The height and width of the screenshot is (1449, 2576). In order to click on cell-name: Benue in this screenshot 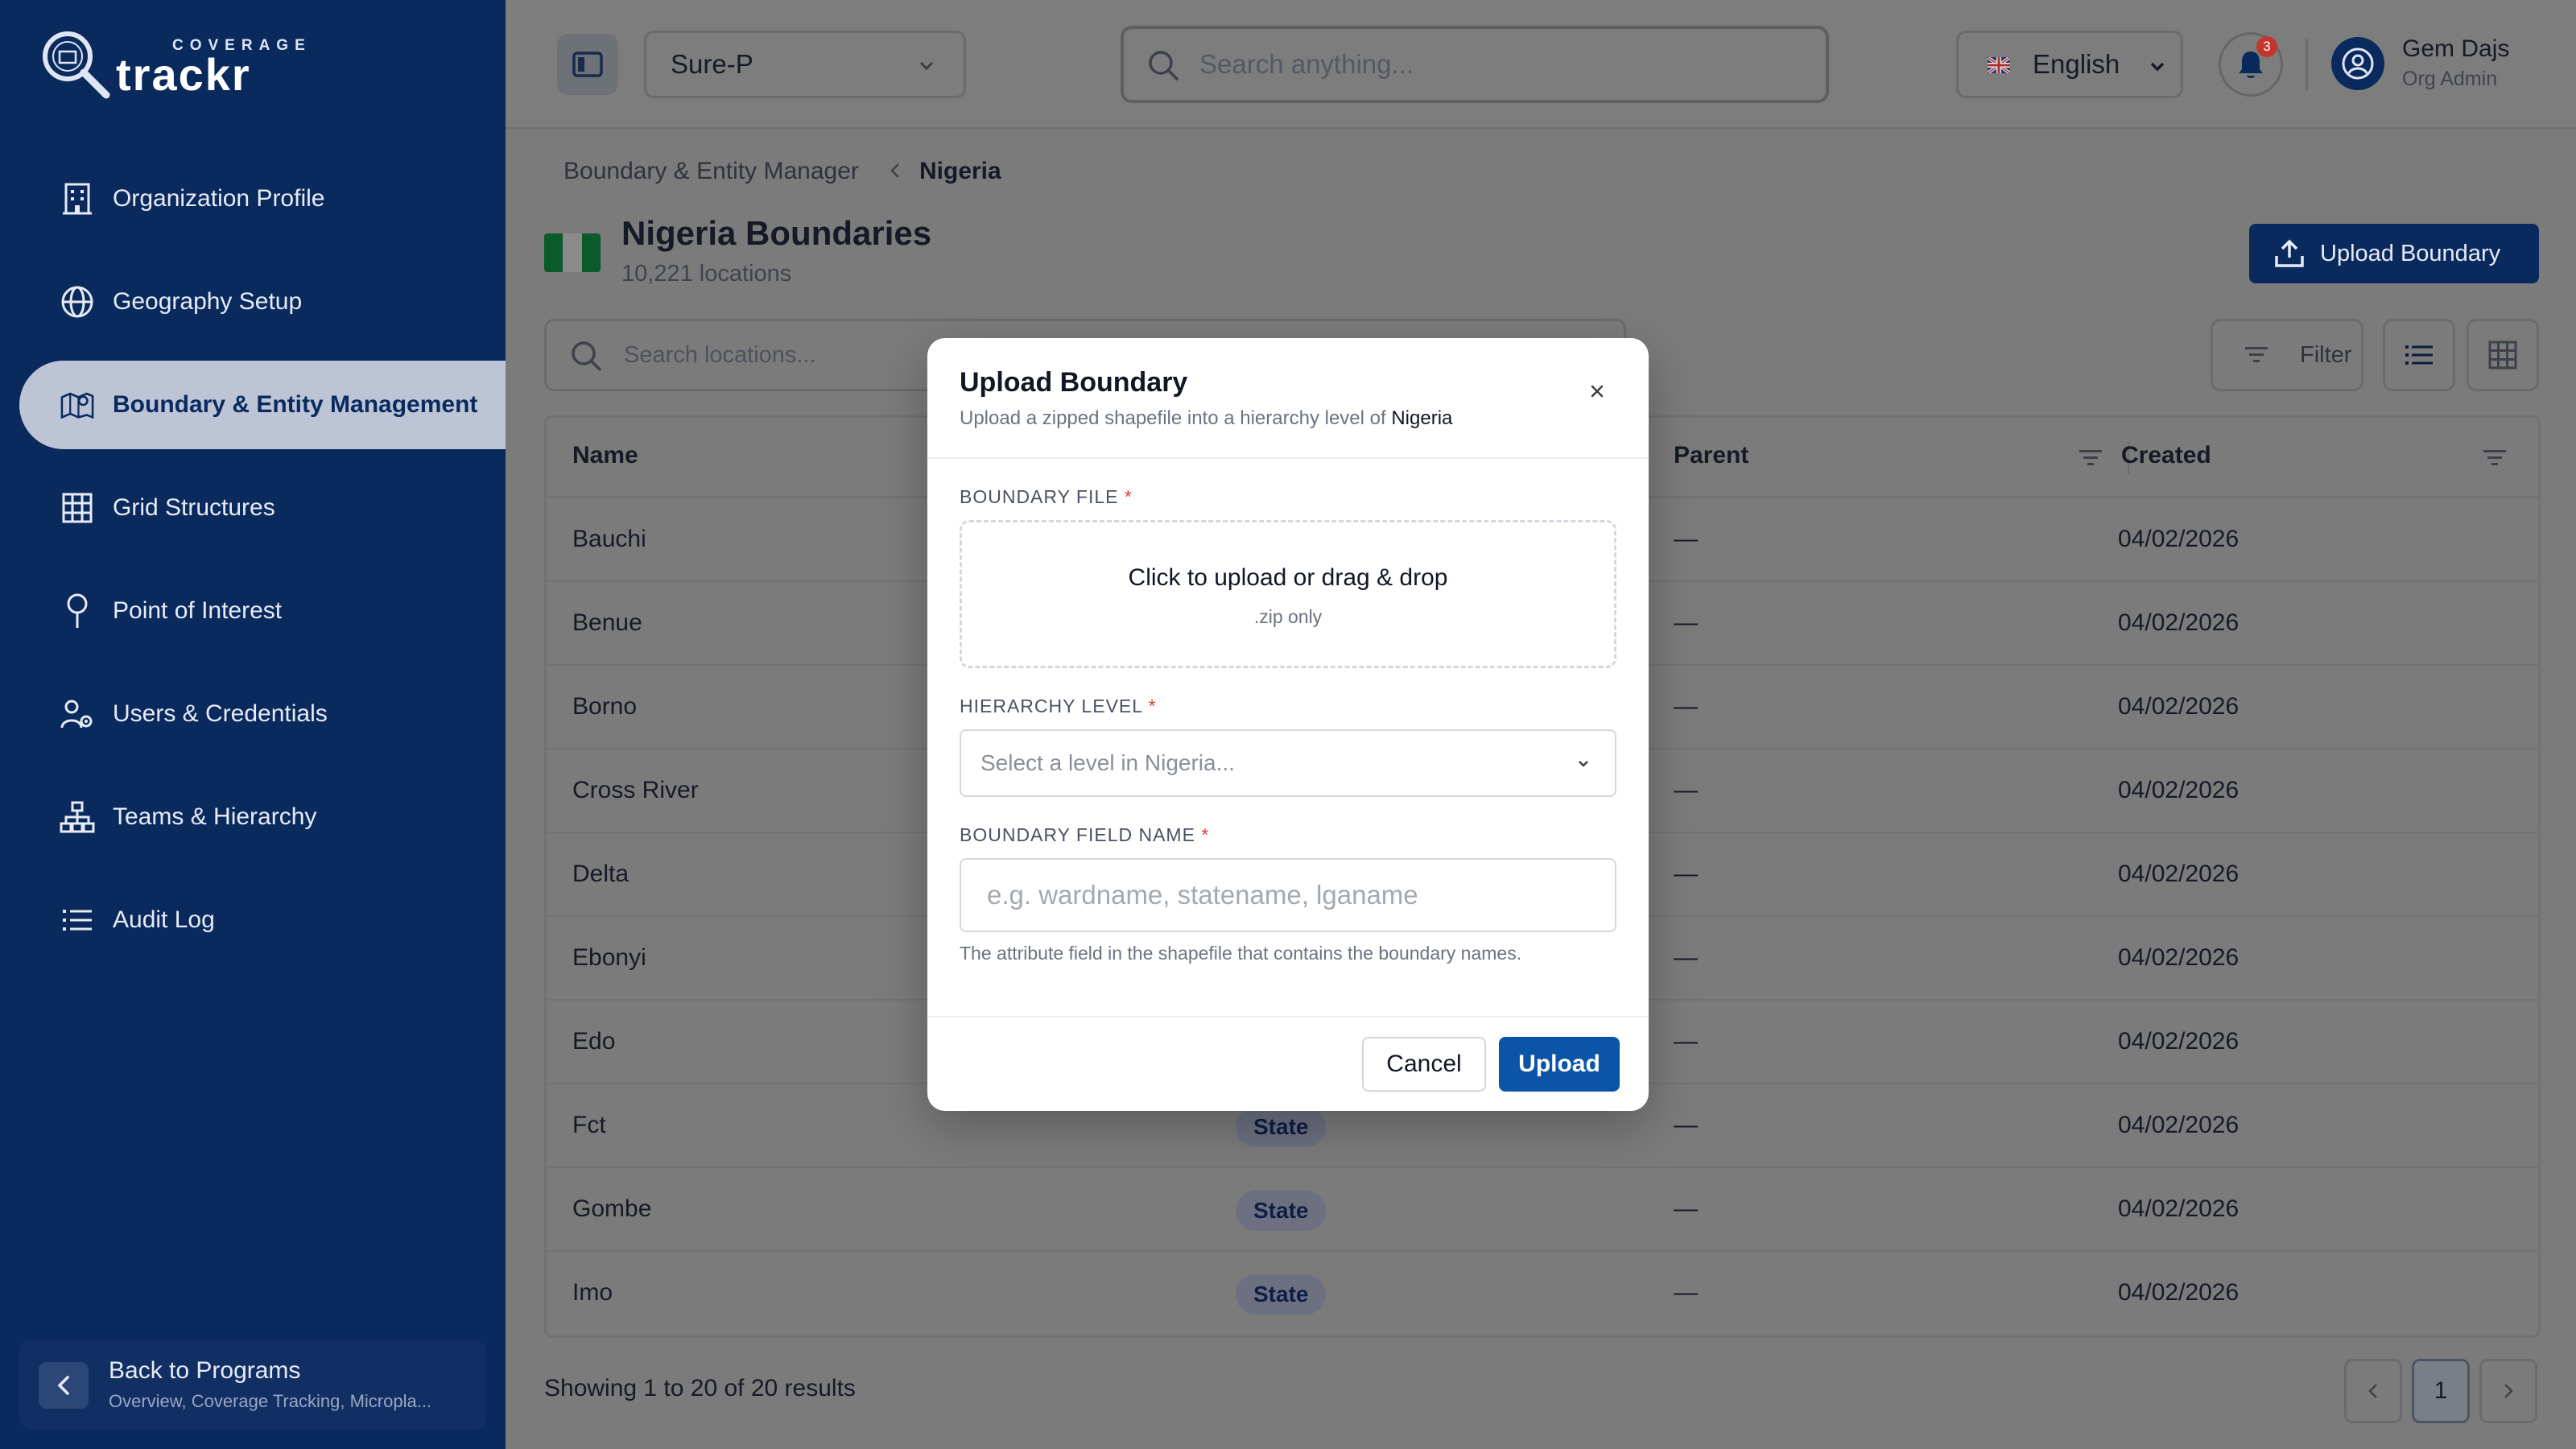, I will do `click(607, 622)`.